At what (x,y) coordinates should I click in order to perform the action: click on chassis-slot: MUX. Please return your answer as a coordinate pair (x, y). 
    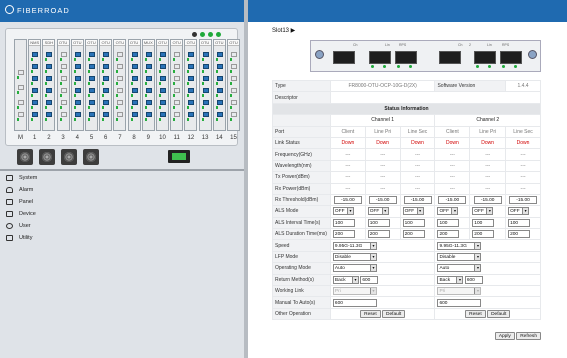
    Looking at the image, I should click on (148, 85).